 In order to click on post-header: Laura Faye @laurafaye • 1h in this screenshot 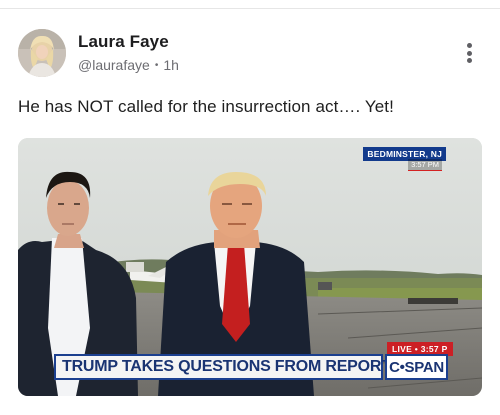, I will do `click(251, 54)`.